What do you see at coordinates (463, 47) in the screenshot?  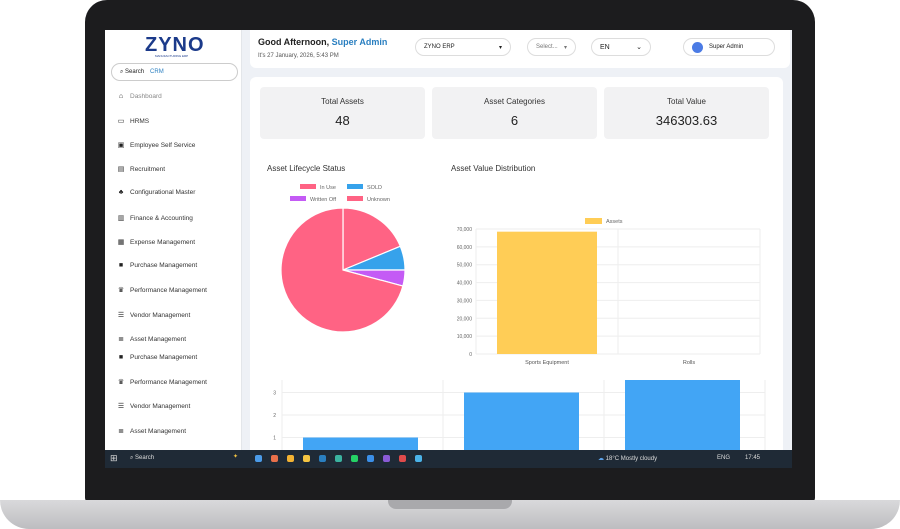 I see `company-select: ZYNO ERP ▾` at bounding box center [463, 47].